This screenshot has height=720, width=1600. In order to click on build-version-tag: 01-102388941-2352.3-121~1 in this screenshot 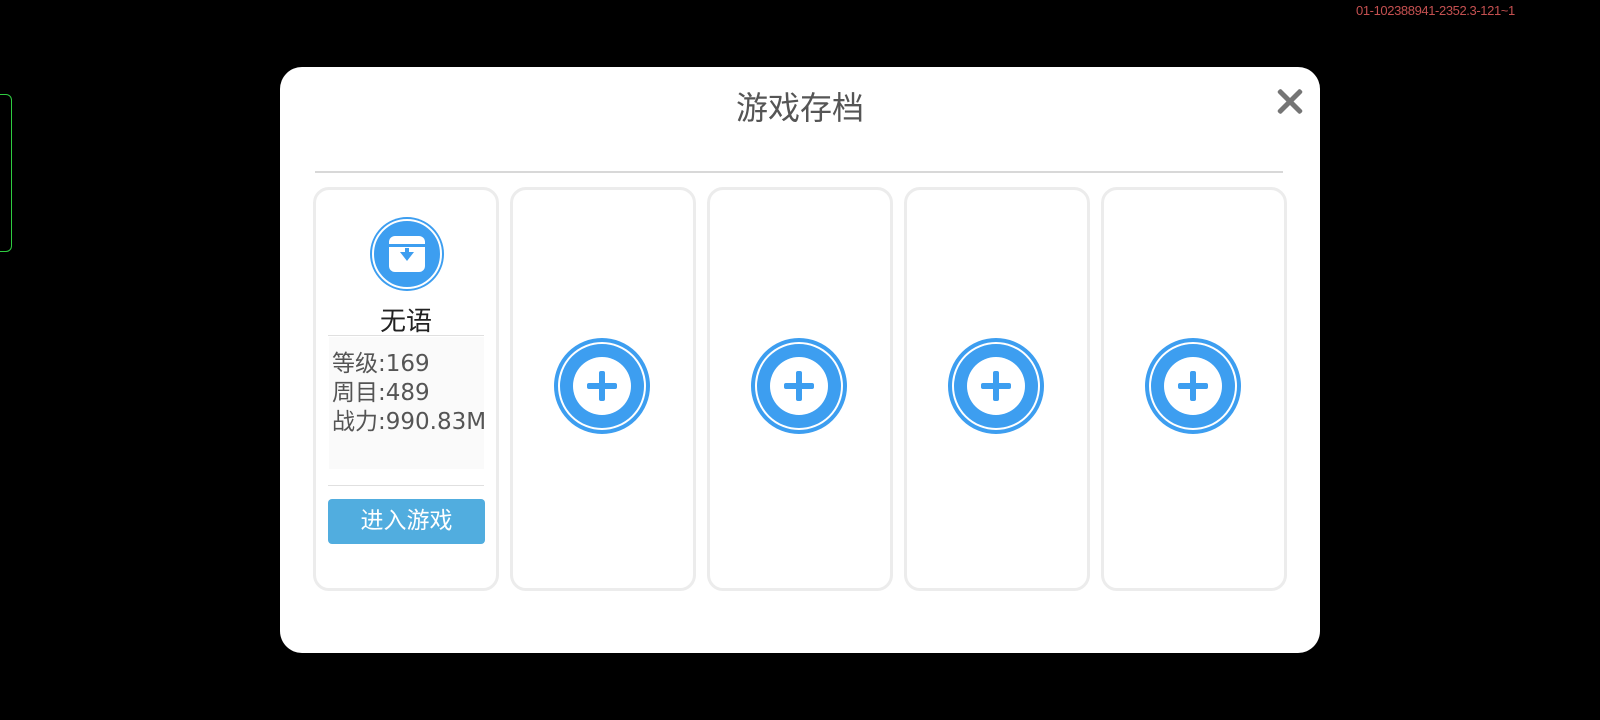, I will do `click(1435, 10)`.